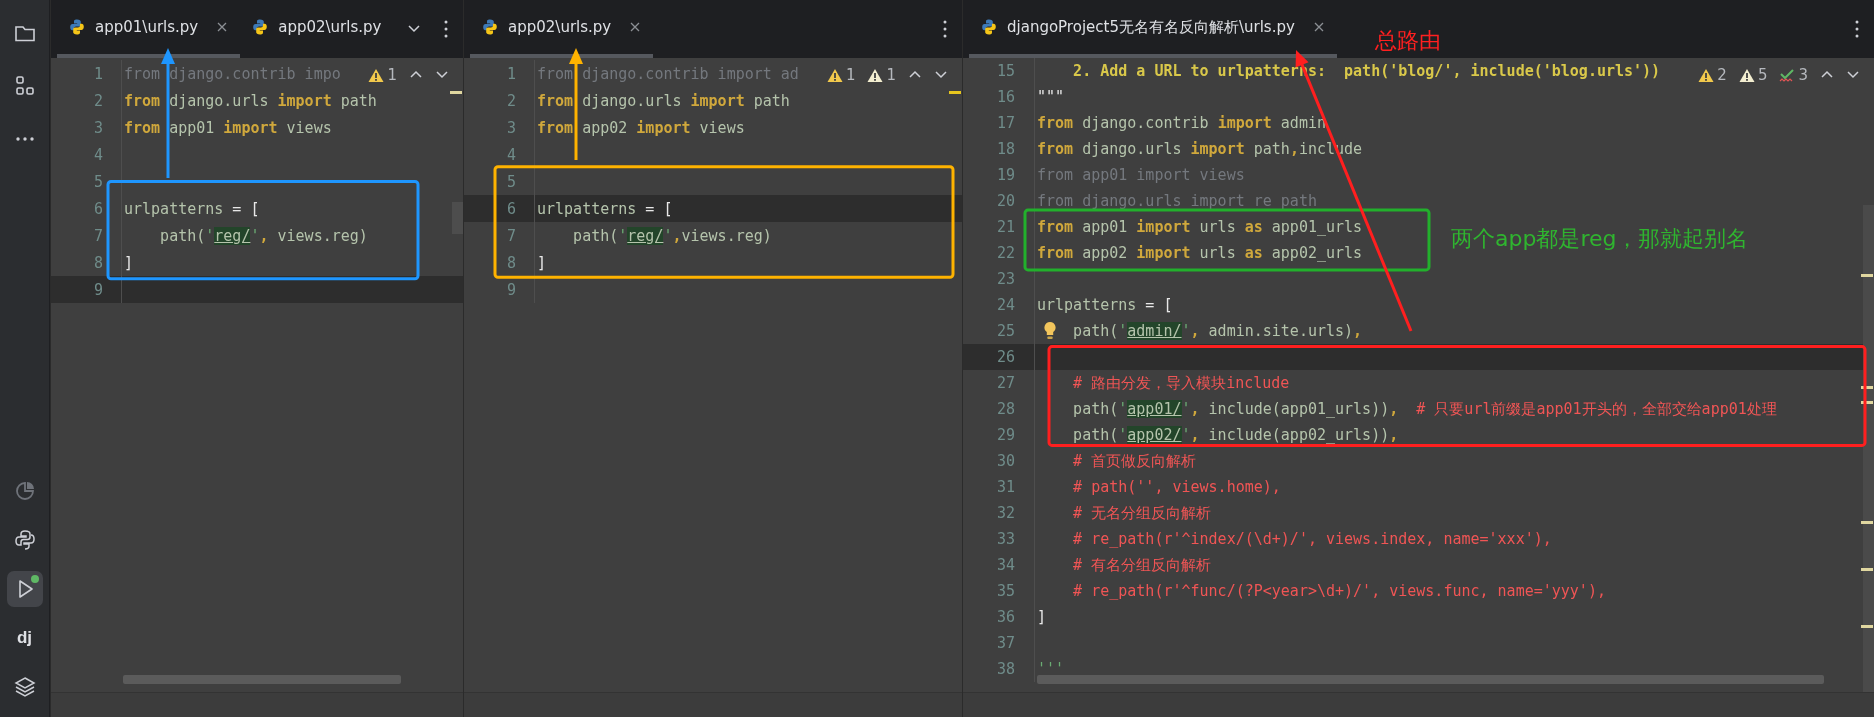 The width and height of the screenshot is (1874, 717). What do you see at coordinates (1199, 227) in the screenshot?
I see `code-line: from app01 import urls as app01_urls` at bounding box center [1199, 227].